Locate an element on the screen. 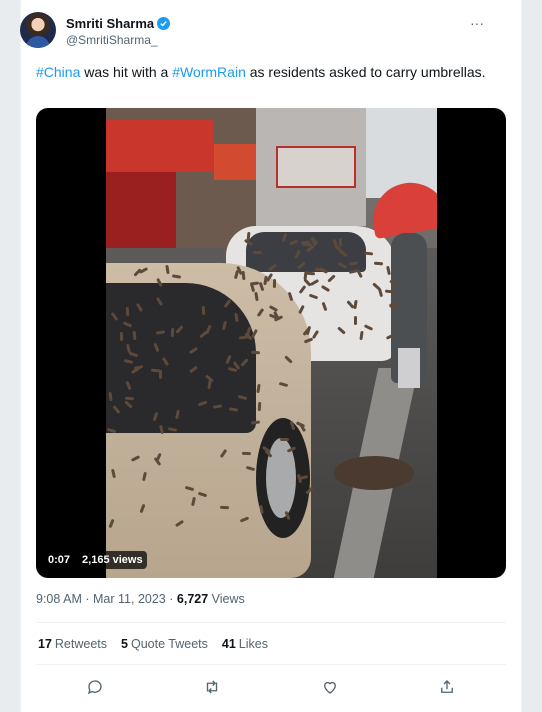 This screenshot has height=712, width=542. tweet-text-end: as residents asked to carry umbrellas. is located at coordinates (365, 72).